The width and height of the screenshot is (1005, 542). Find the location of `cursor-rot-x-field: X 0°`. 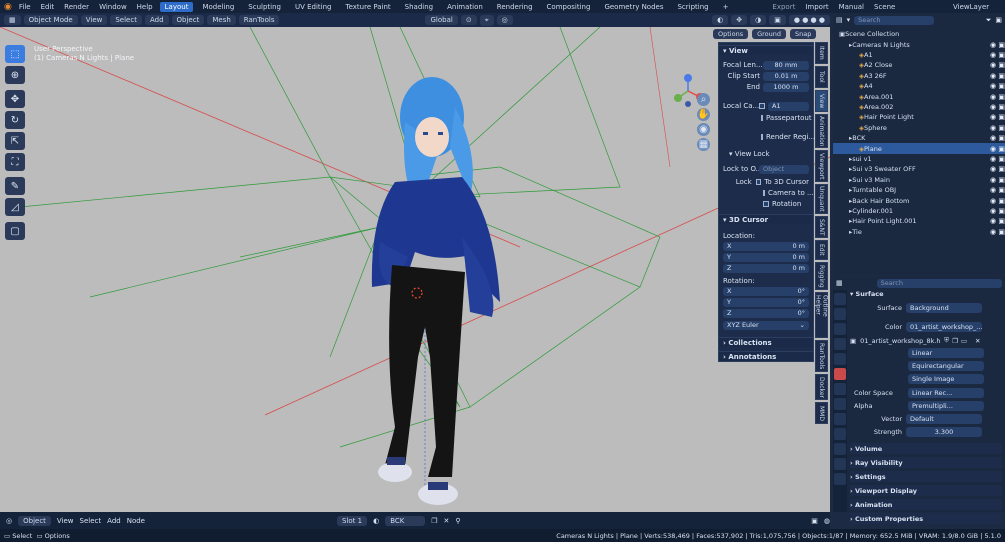

cursor-rot-x-field: X 0° is located at coordinates (766, 291).